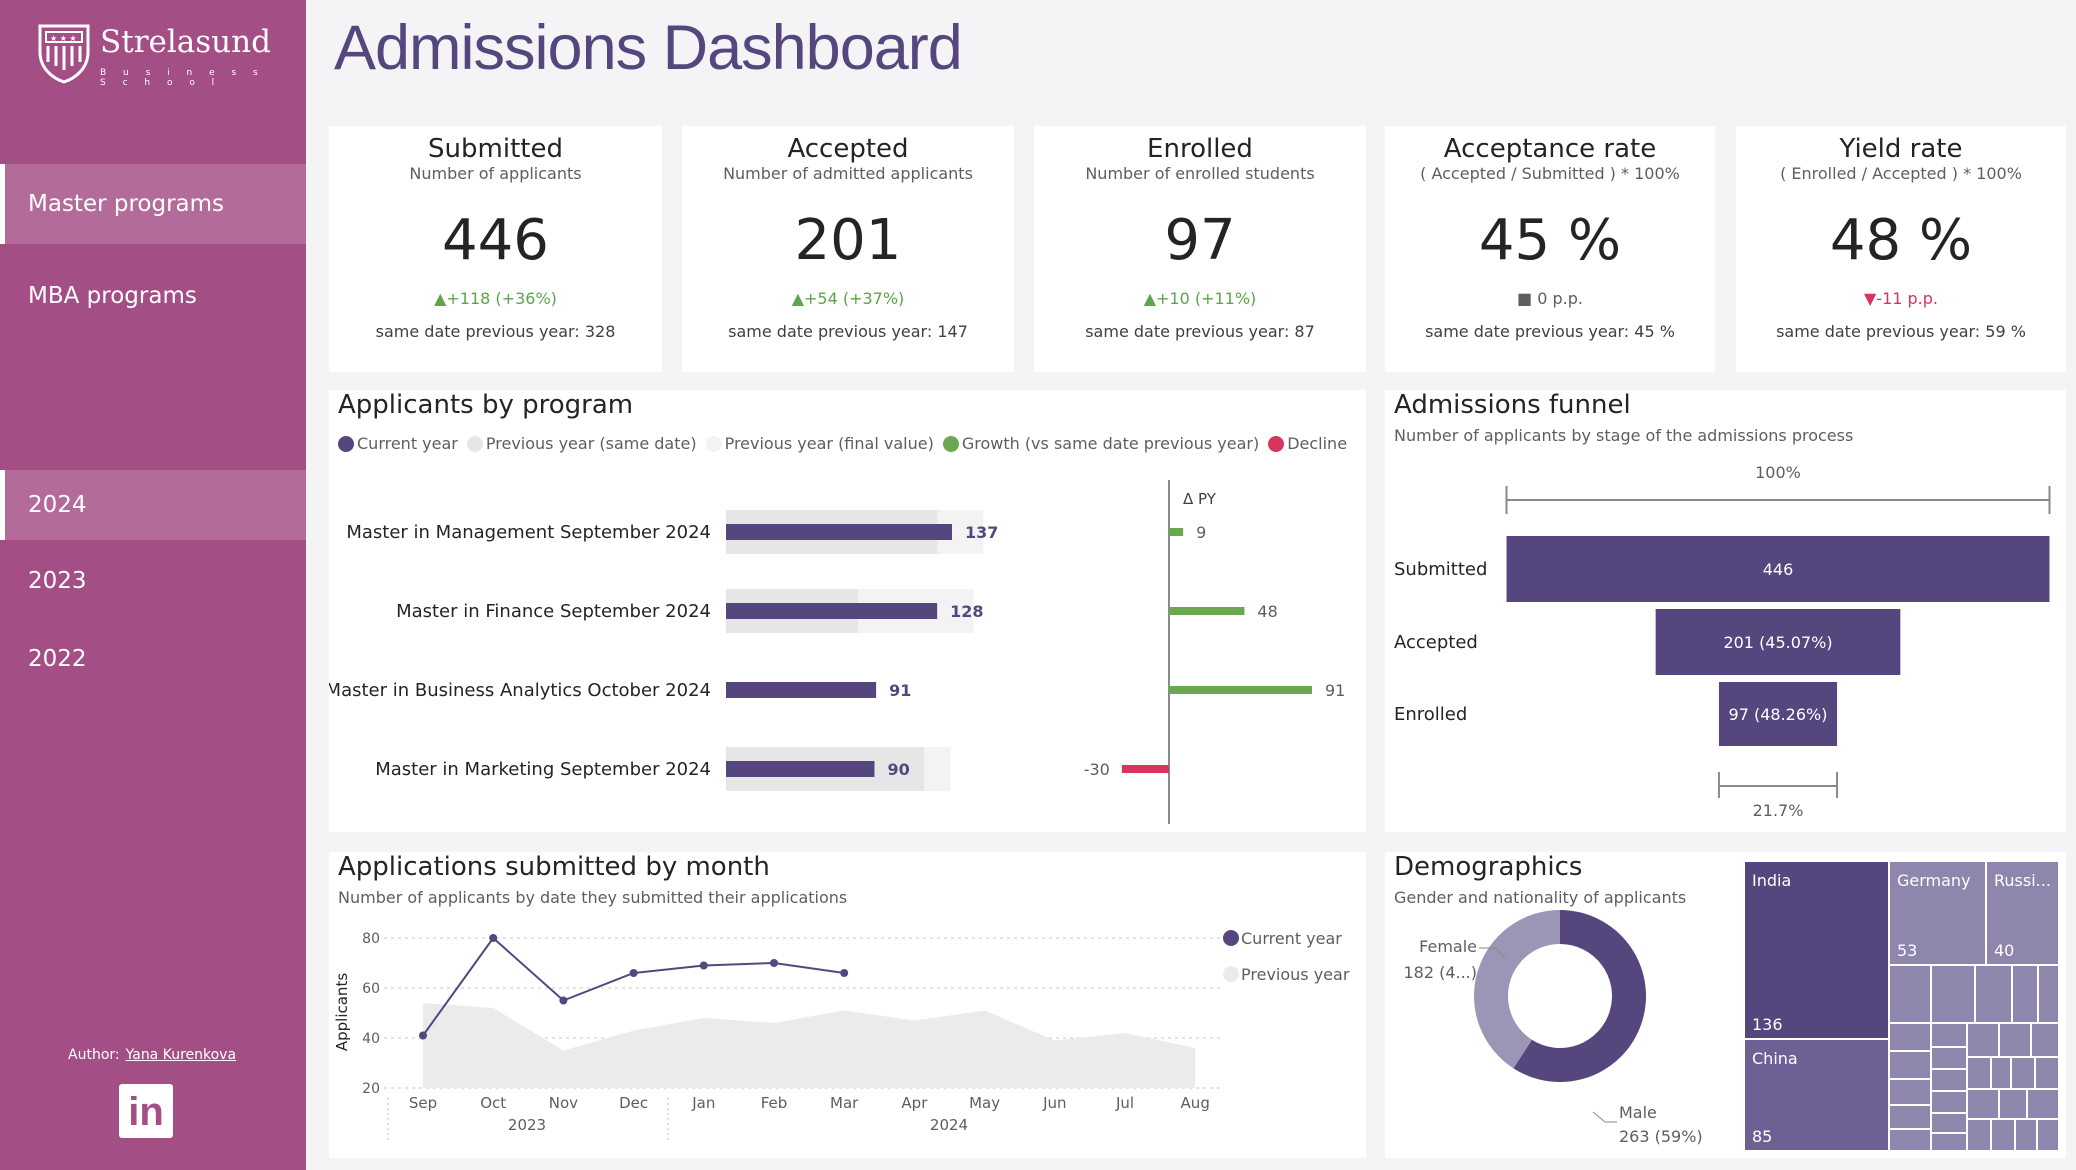  I want to click on bar-value-label: 128, so click(966, 611).